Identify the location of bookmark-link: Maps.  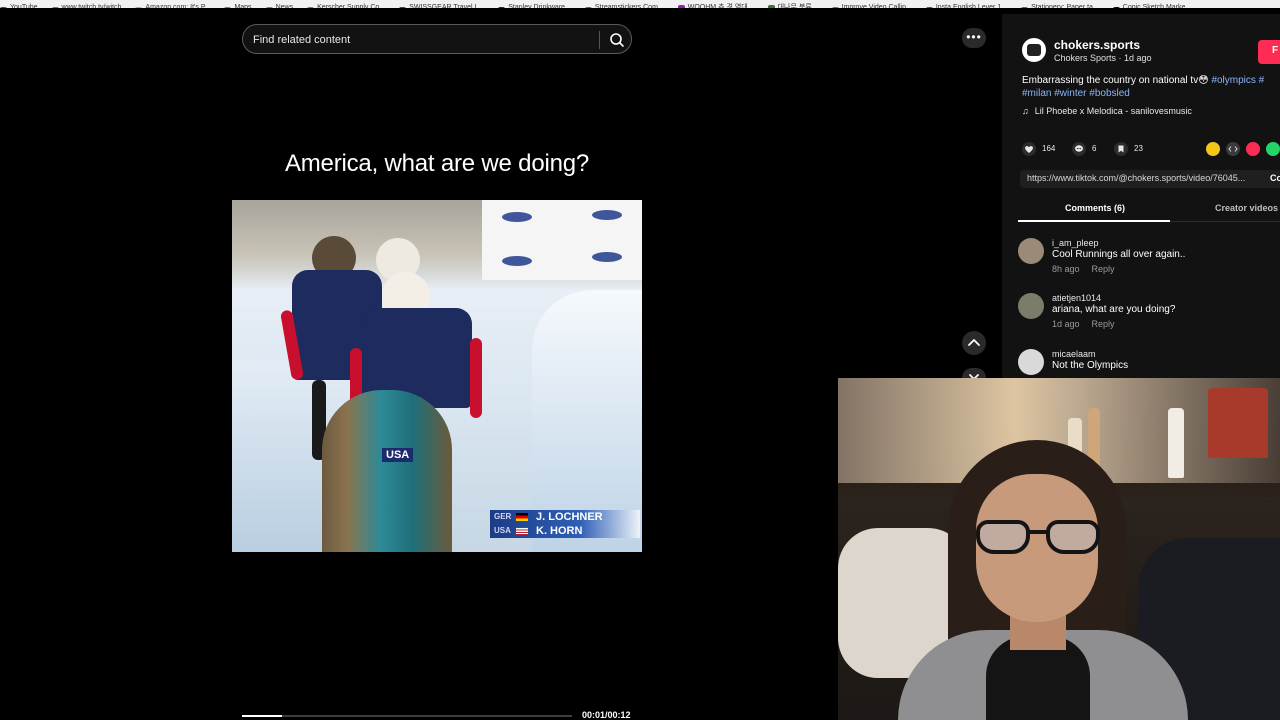
(238, 6).